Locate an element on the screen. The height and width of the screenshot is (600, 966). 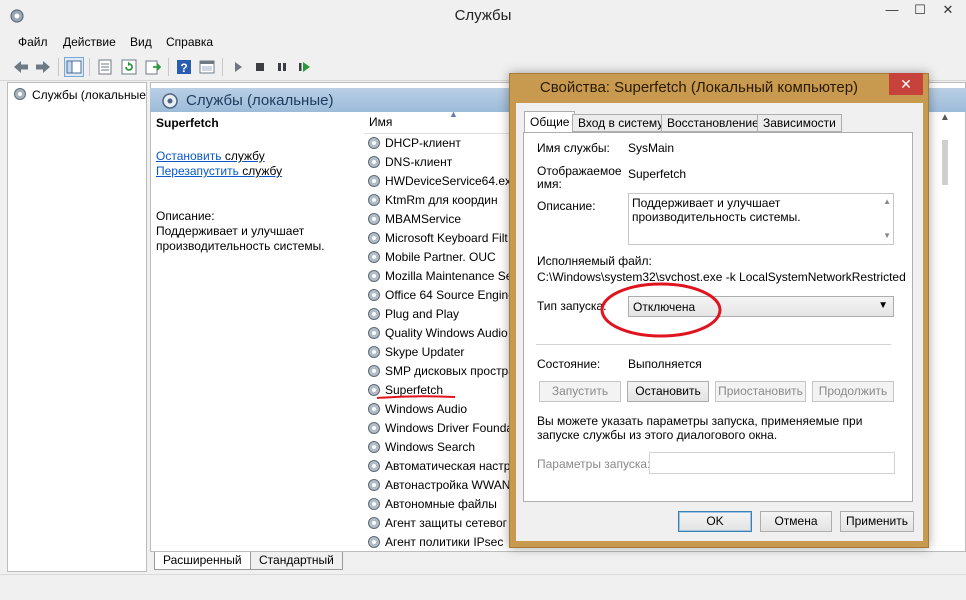
annotation-underline is located at coordinates (416, 397).